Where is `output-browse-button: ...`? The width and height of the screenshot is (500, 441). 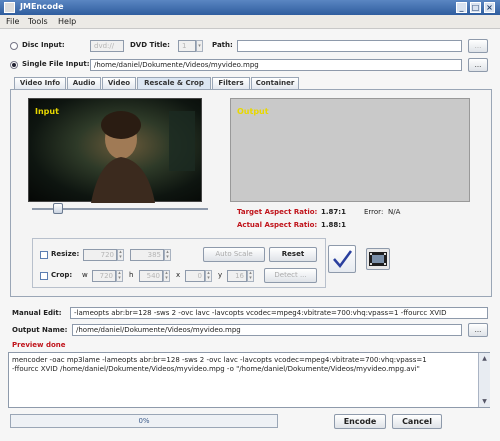
output-browse-button: ... is located at coordinates (478, 330).